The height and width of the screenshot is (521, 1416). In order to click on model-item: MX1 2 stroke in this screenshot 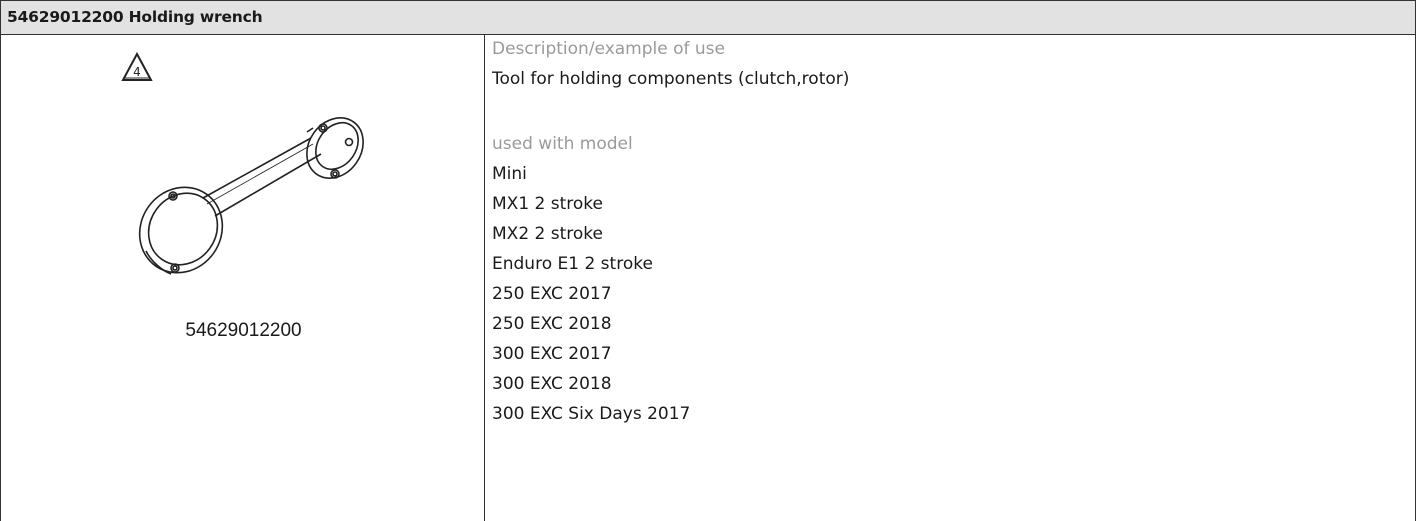, I will do `click(547, 204)`.